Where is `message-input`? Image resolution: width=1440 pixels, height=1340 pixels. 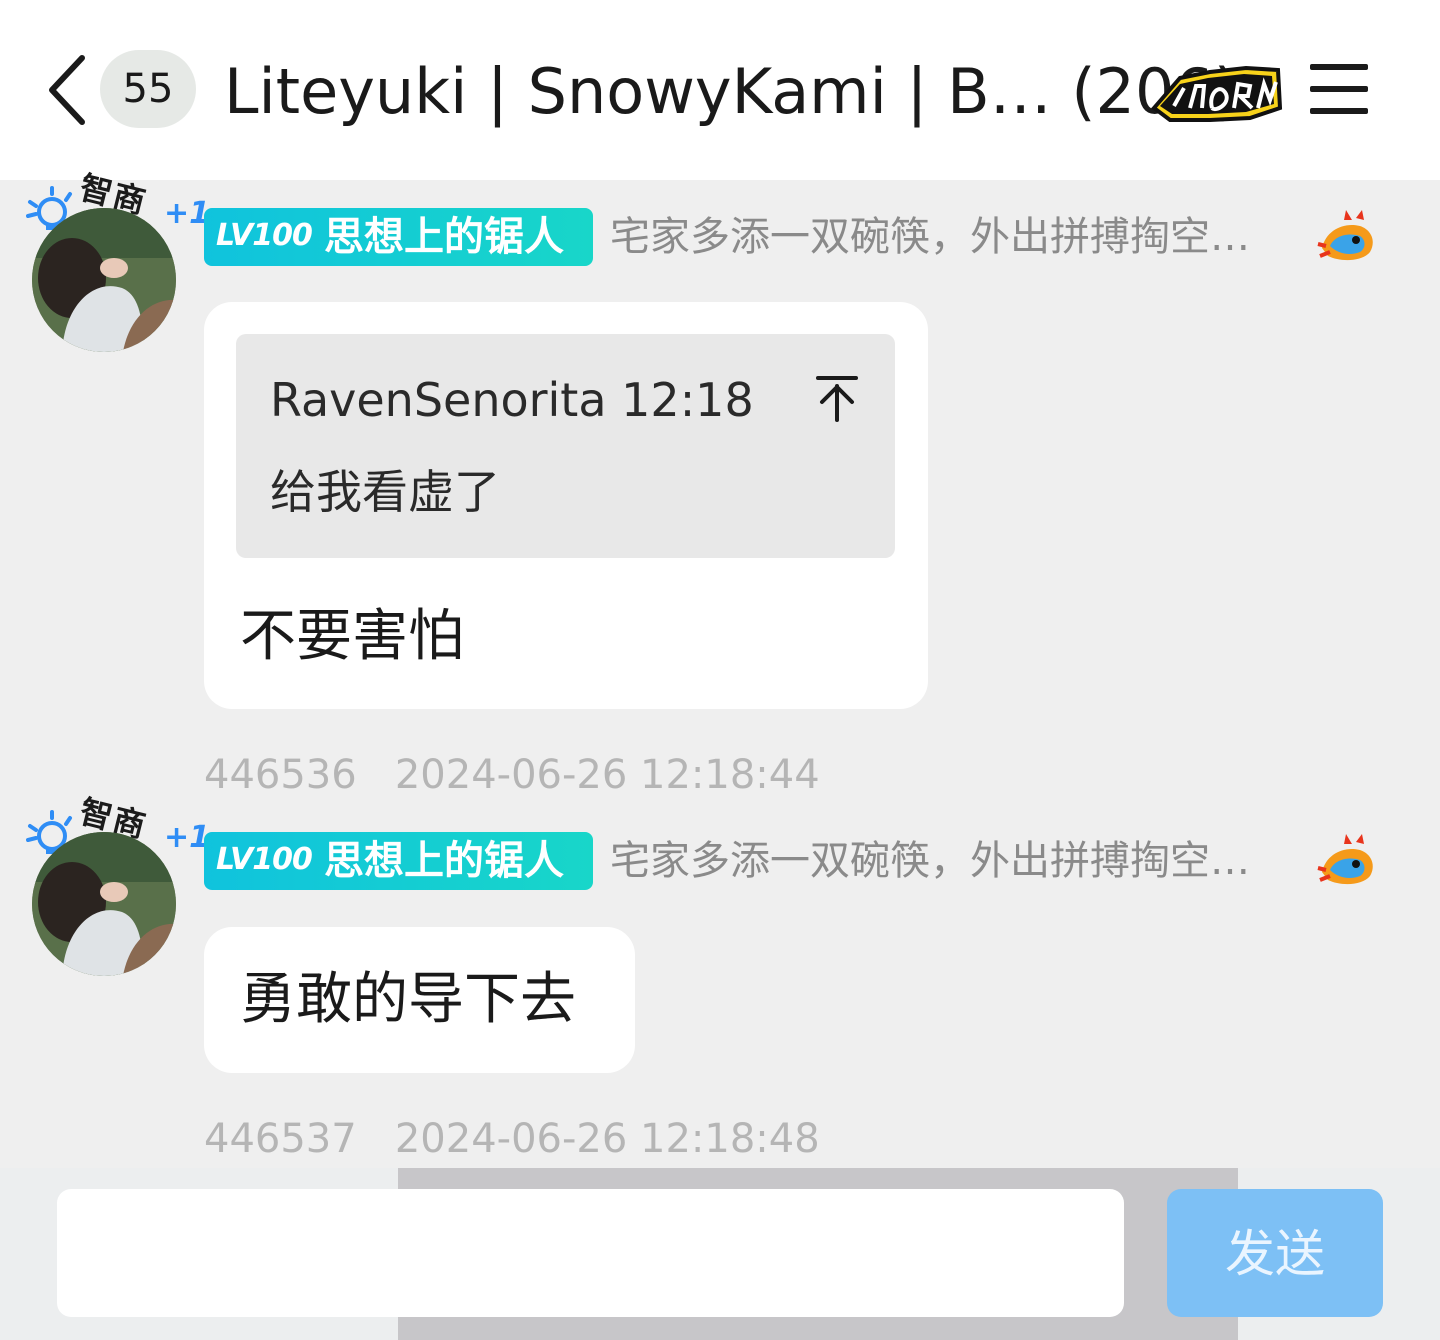
message-input is located at coordinates (590, 1253).